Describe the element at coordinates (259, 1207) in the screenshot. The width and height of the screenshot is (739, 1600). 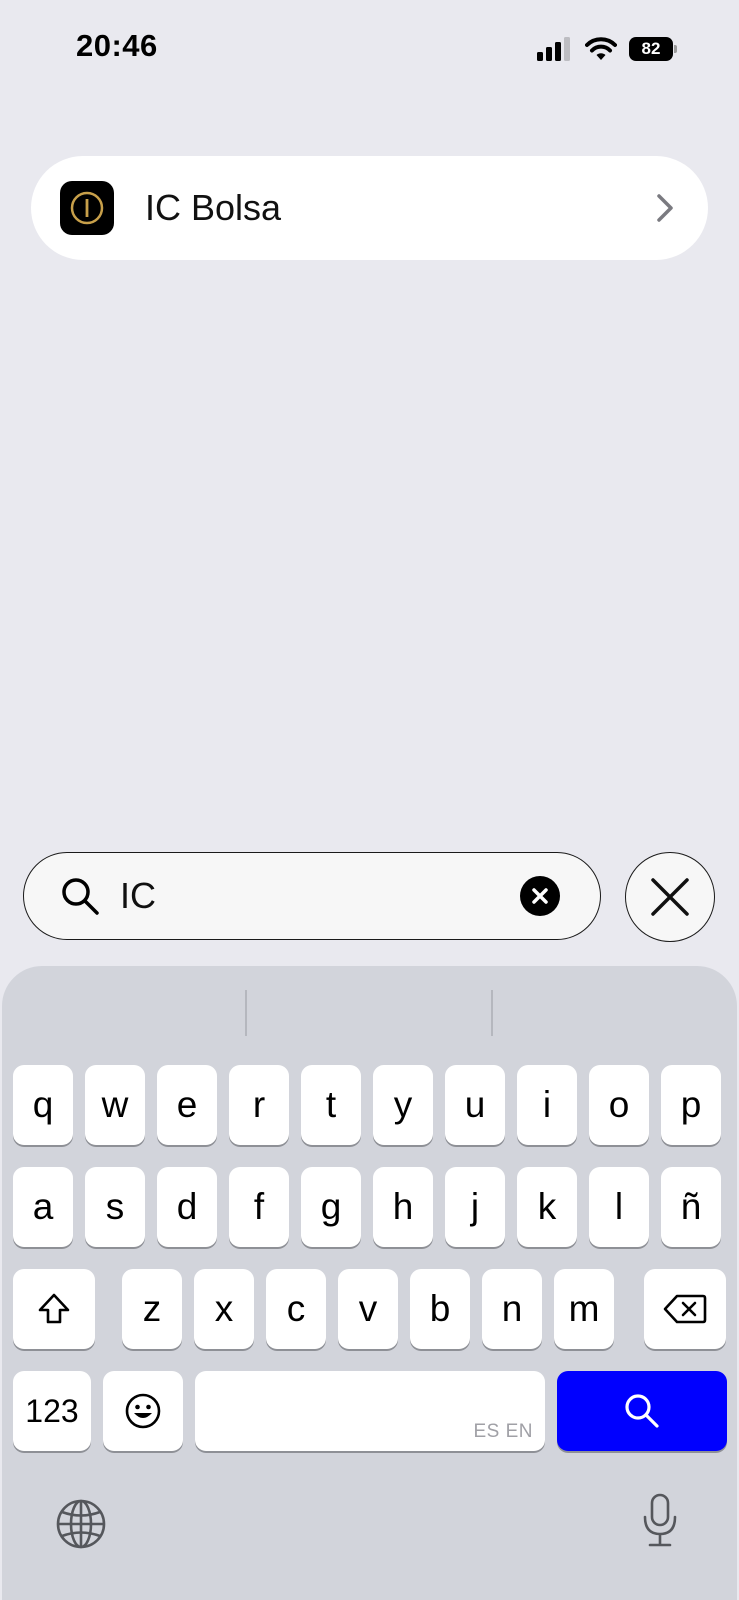
I see `key-f: f` at that location.